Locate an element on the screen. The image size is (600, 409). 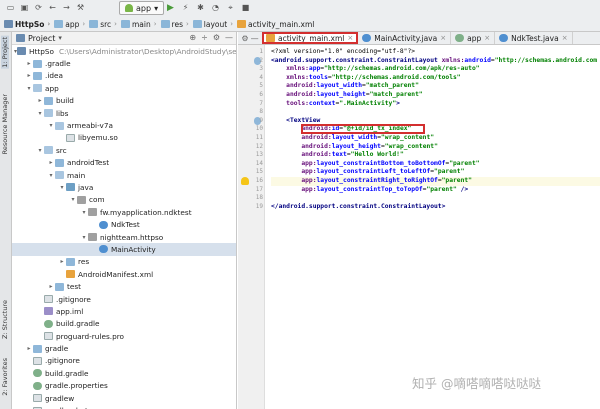
breadcrumb-item: activity_main.xml is located at coordinates (275, 24).